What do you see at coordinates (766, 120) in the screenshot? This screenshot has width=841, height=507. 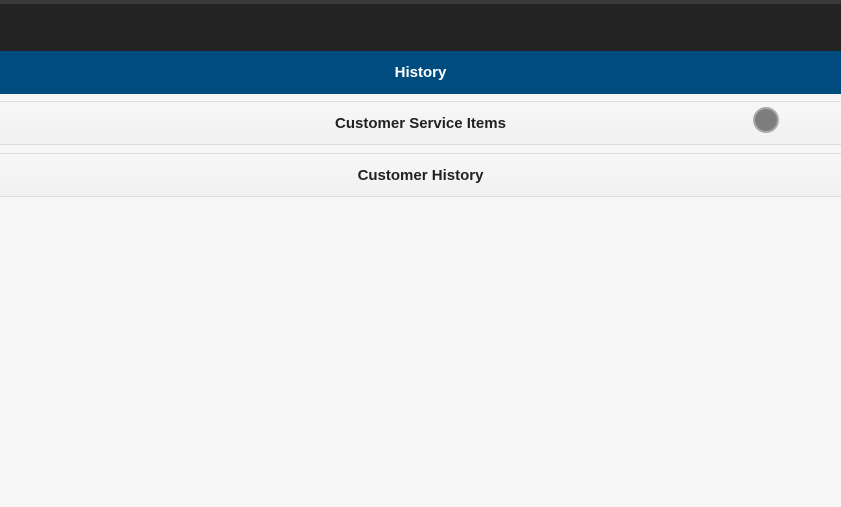 I see `loading-indicator-icon` at bounding box center [766, 120].